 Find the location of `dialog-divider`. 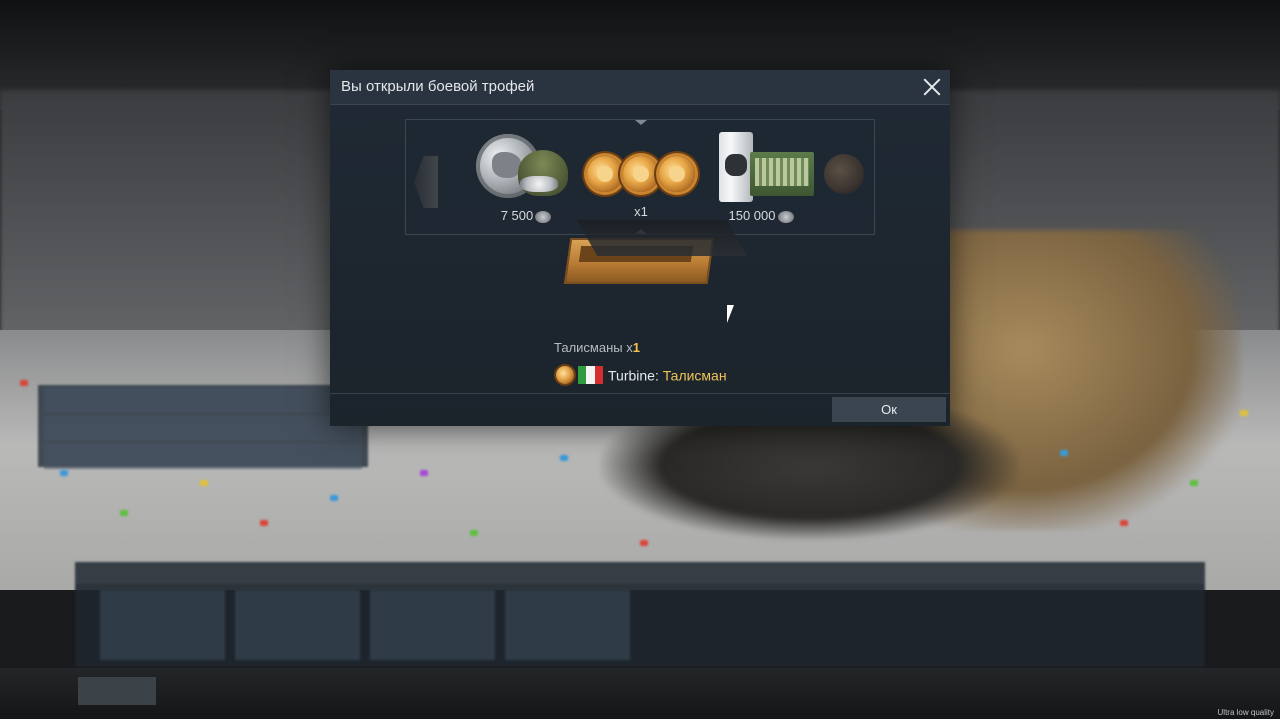

dialog-divider is located at coordinates (640, 393).